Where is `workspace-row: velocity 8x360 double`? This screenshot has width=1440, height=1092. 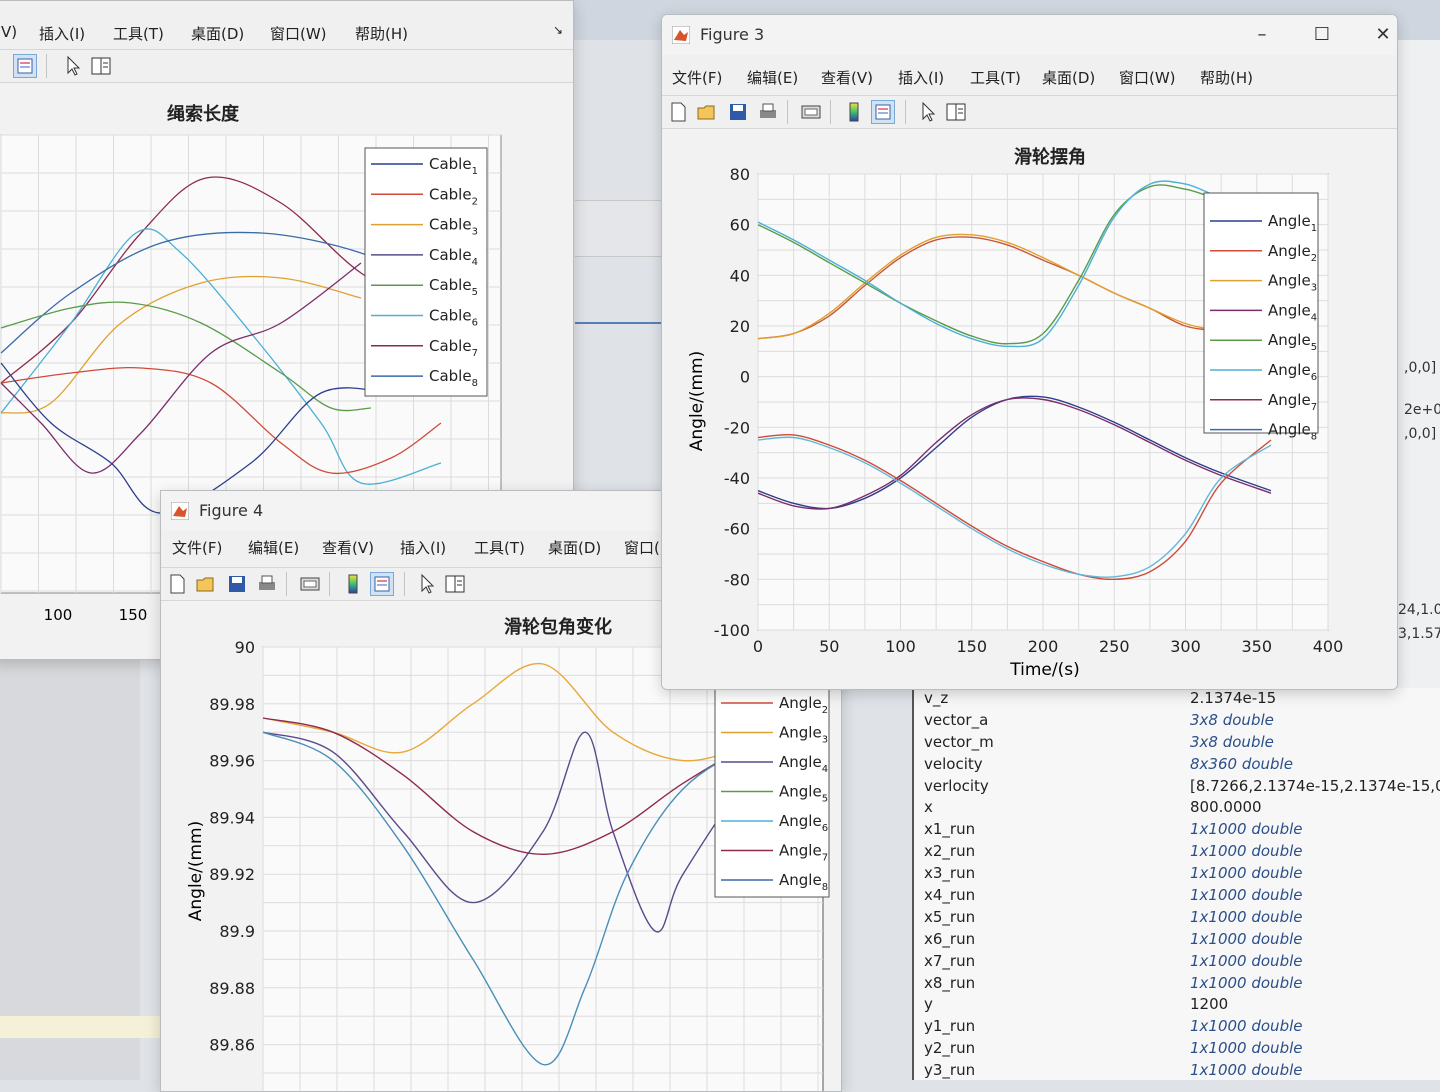
workspace-row: velocity 8x360 double is located at coordinates (1177, 765).